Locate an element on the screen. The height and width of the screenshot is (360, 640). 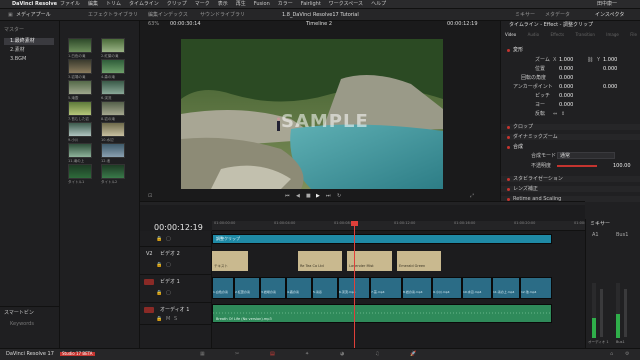
menu-color: カラー is located at coordinates (285, 4).